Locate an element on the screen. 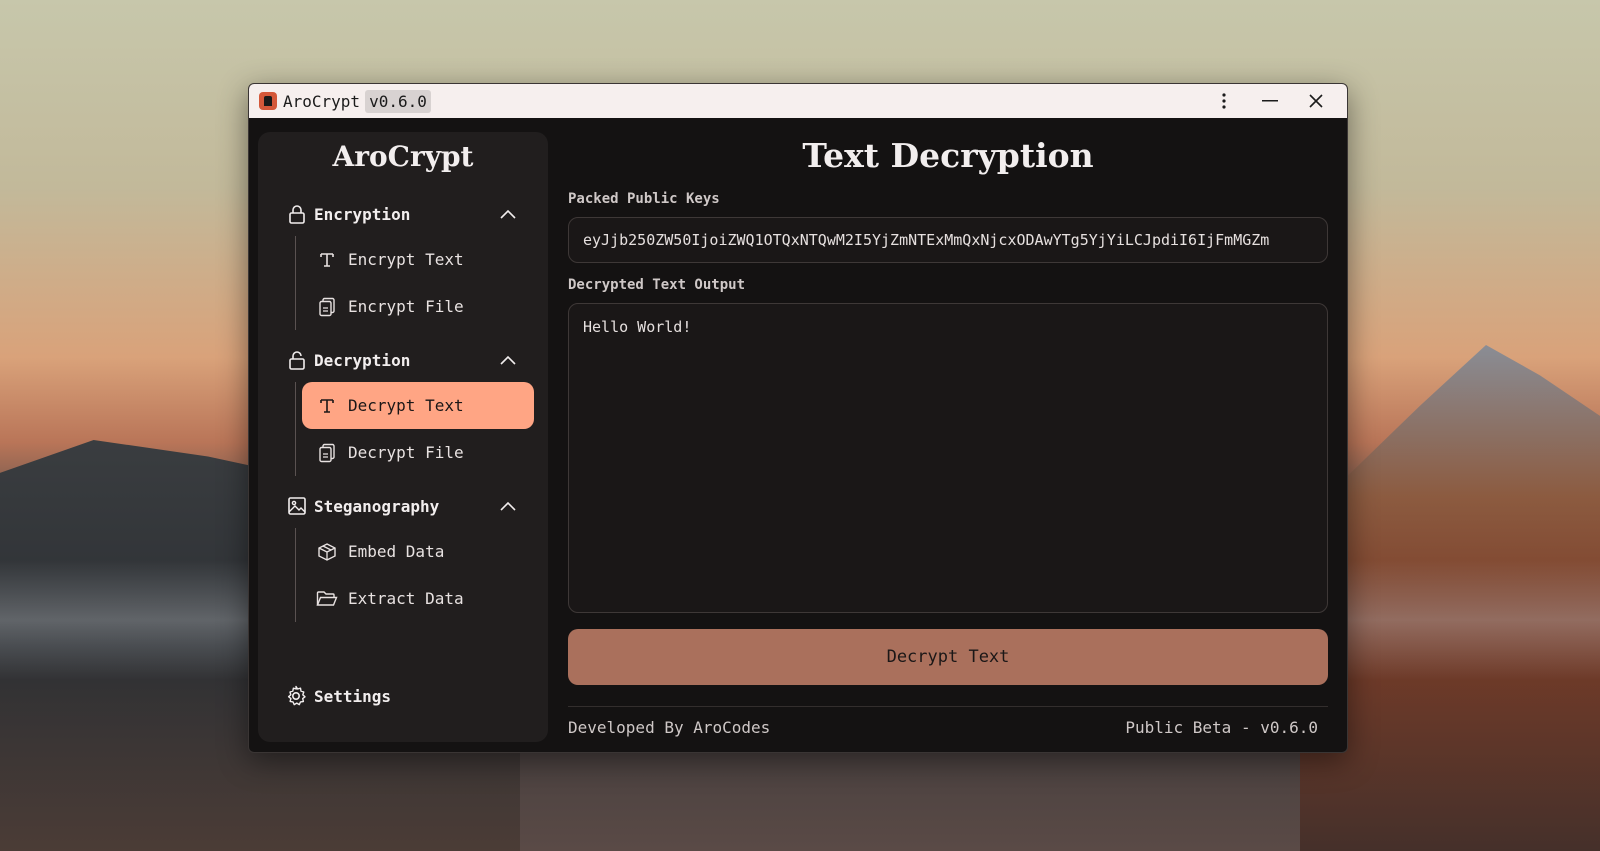  section-encryption: Encryption is located at coordinates (348, 214).